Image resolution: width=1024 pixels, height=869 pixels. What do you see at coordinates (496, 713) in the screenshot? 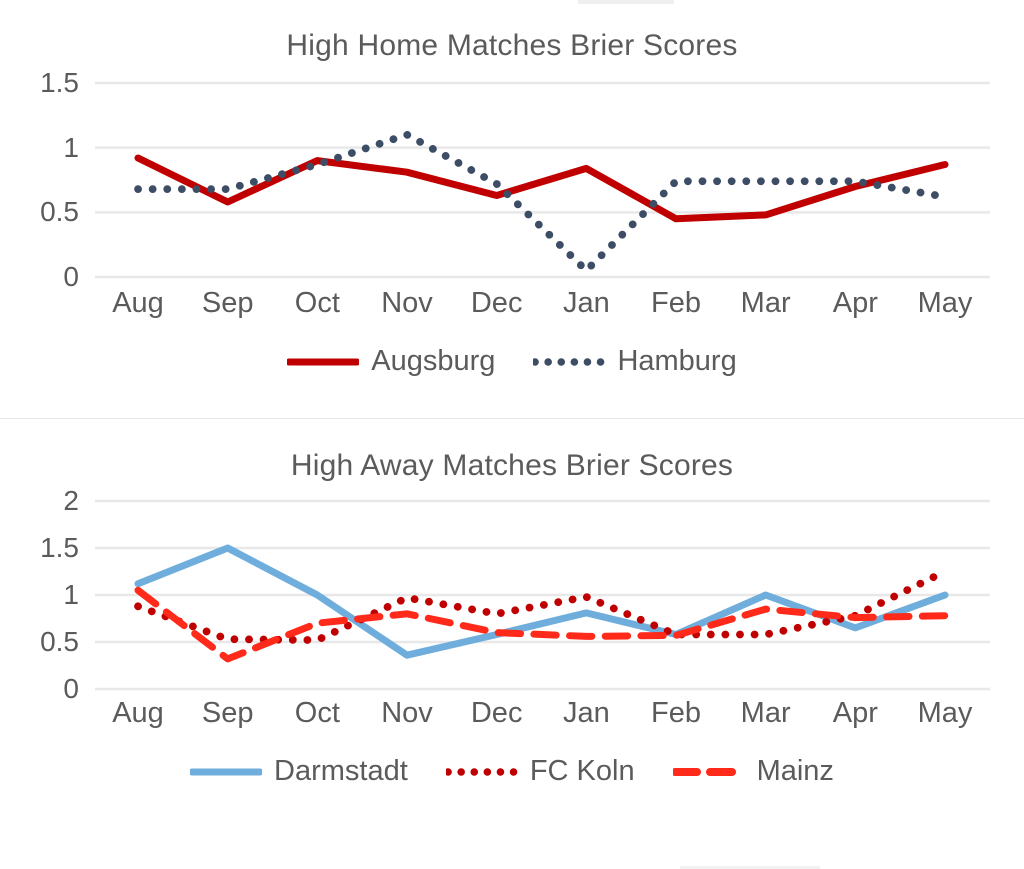
I see `away-x-tick-label-dec: Dec` at bounding box center [496, 713].